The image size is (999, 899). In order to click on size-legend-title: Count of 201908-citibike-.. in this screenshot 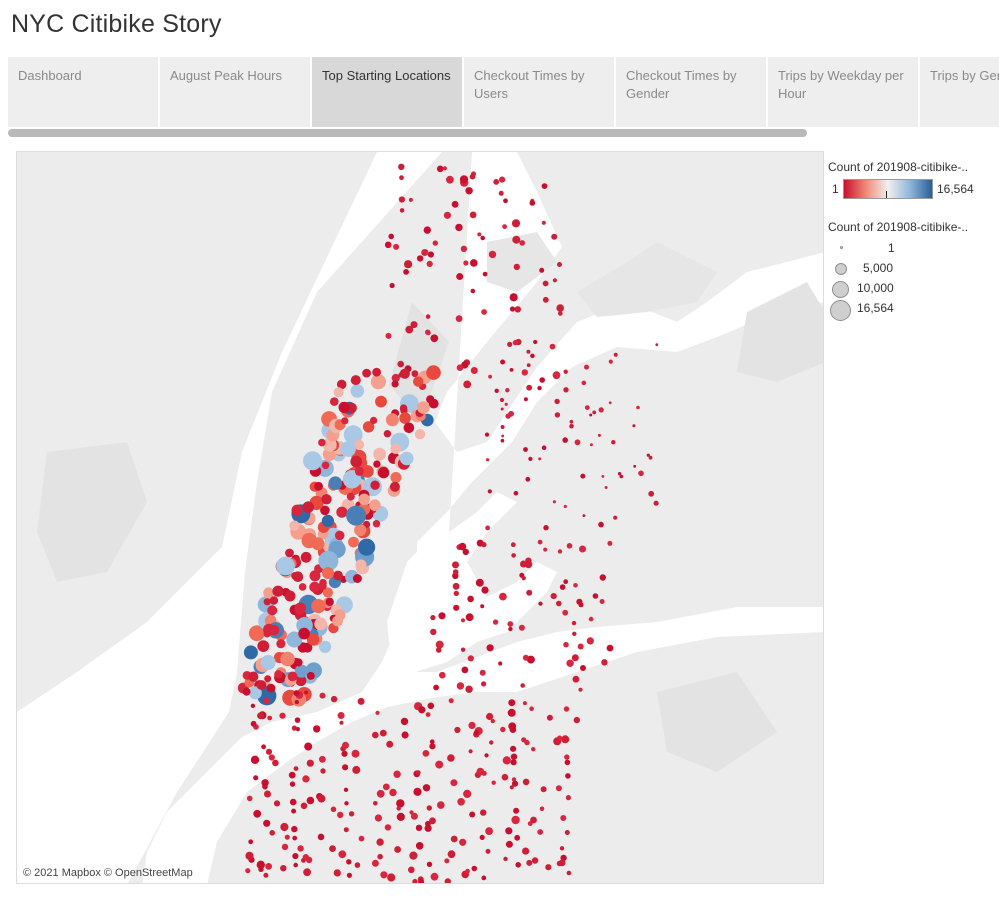, I will do `click(898, 227)`.